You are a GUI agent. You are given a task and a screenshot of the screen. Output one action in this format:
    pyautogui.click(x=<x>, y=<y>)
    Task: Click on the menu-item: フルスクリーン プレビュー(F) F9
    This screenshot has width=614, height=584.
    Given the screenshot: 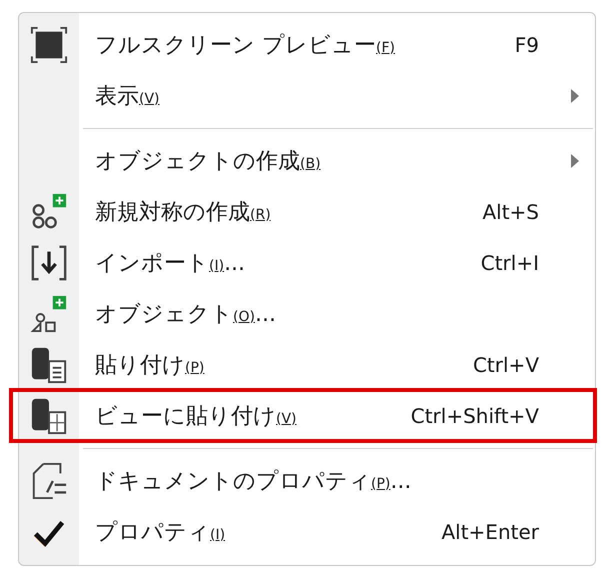 What is the action you would take?
    pyautogui.click(x=307, y=44)
    